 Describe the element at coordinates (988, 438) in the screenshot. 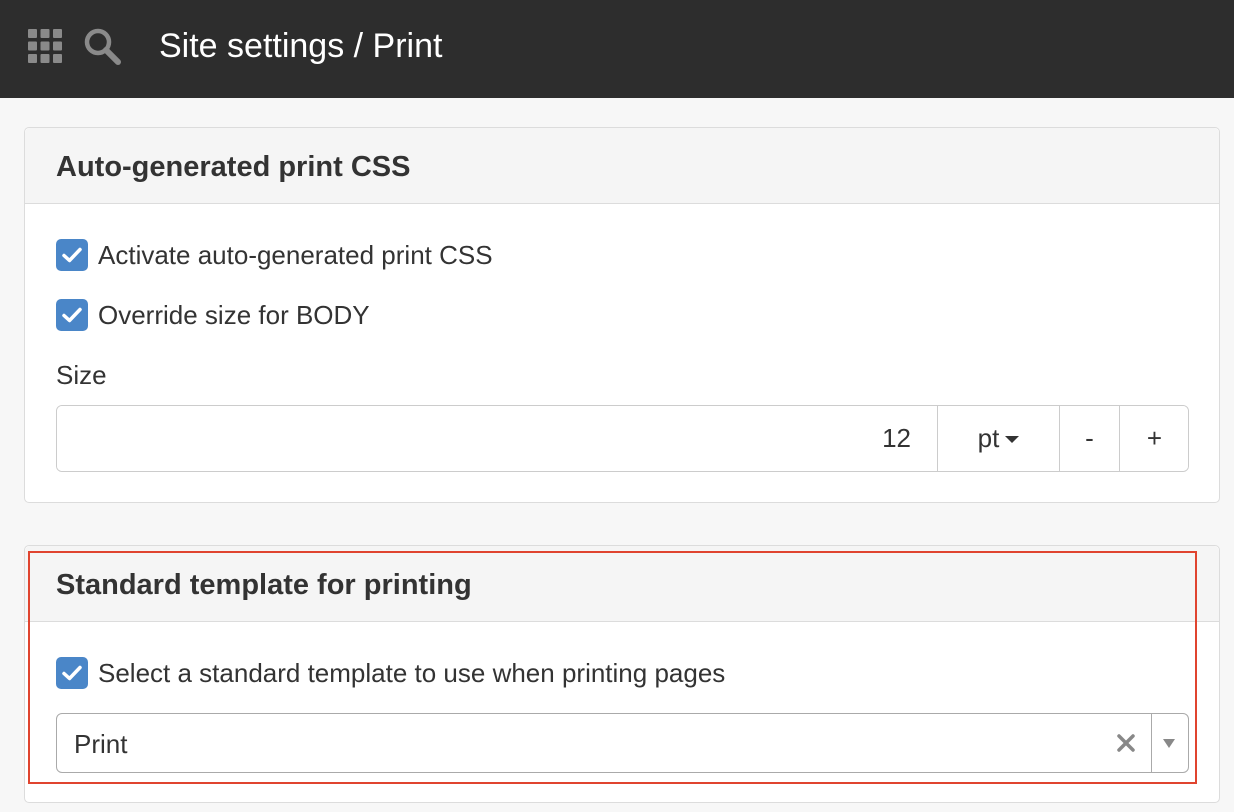

I see `unit-label: pt` at that location.